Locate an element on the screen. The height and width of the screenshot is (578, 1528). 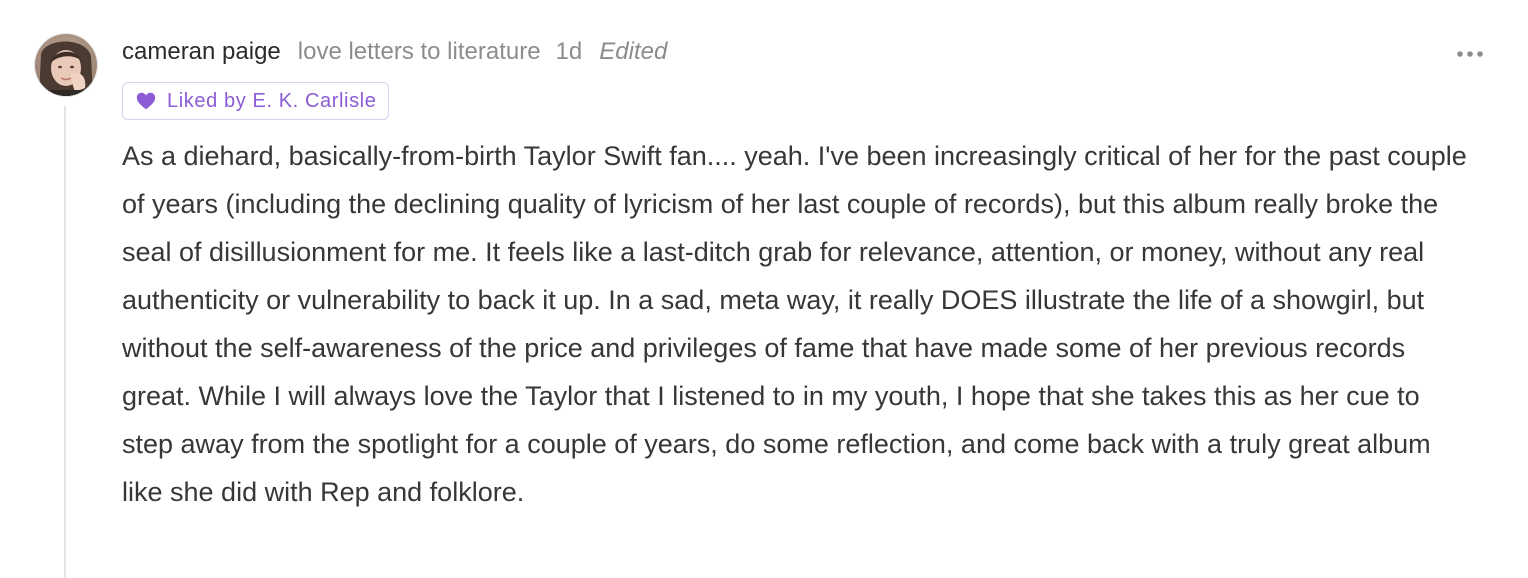
liked-by-badge: Liked by E. K. Carlisle is located at coordinates (256, 101).